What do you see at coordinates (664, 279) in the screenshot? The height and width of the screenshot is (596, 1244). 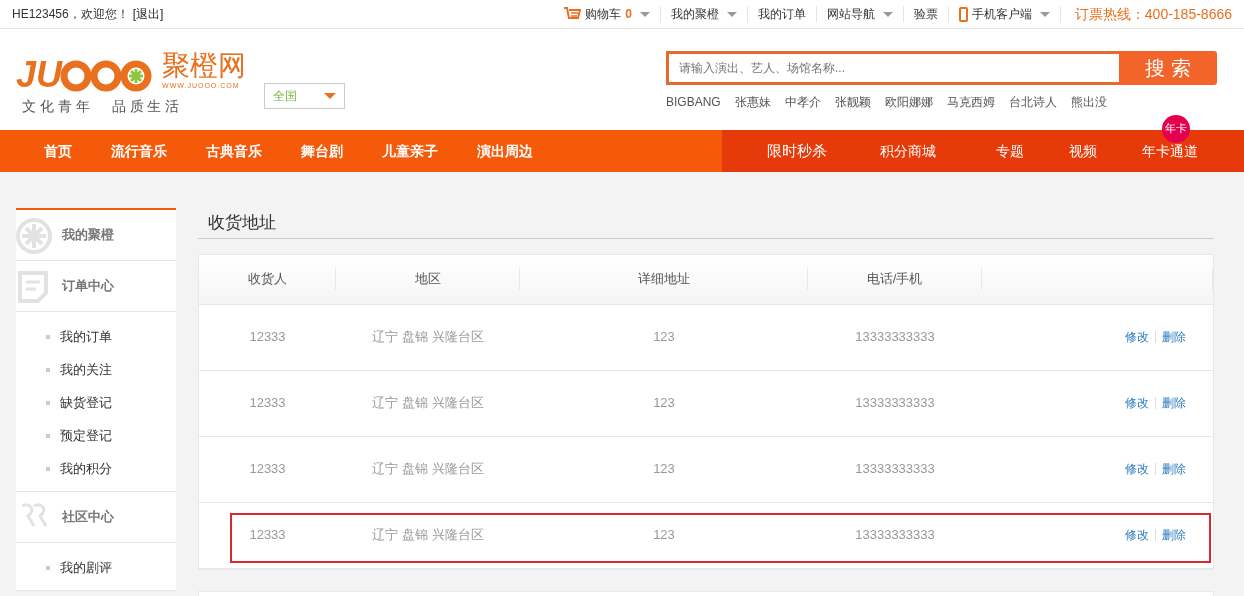 I see `column-header: 详细地址` at bounding box center [664, 279].